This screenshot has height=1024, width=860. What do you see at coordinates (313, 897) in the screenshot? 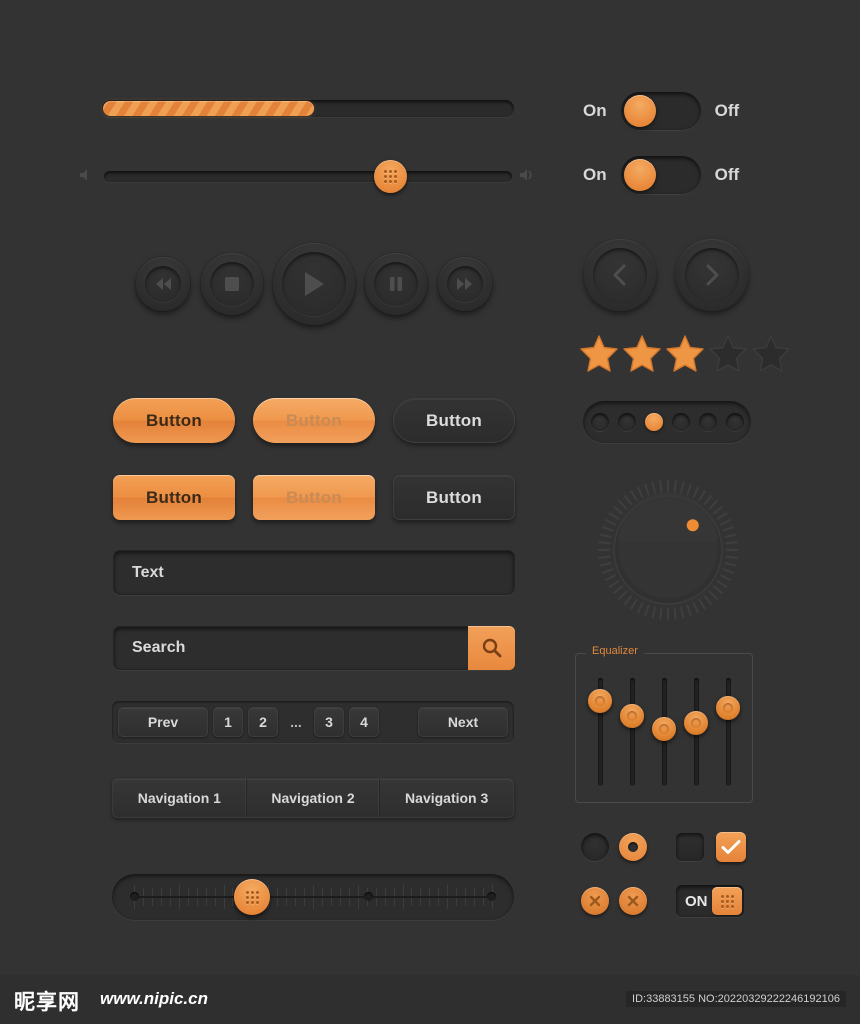
I see `ruler-slider` at bounding box center [313, 897].